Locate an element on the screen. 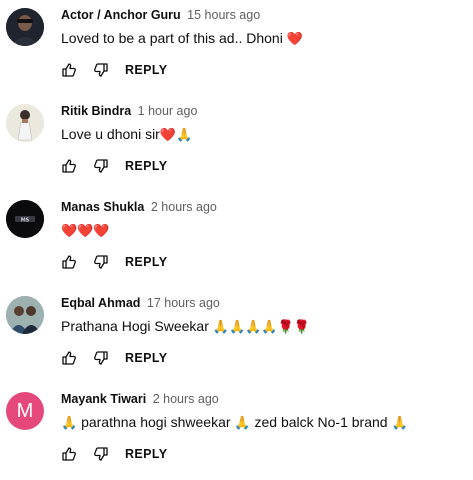 The image size is (473, 480). comment-text: Loved to be a part of this ad.. Dhoni ❤️ is located at coordinates (182, 38).